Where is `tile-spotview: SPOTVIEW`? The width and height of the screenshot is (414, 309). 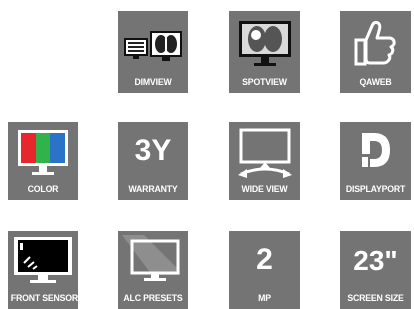
tile-spotview: SPOTVIEW is located at coordinates (264, 52).